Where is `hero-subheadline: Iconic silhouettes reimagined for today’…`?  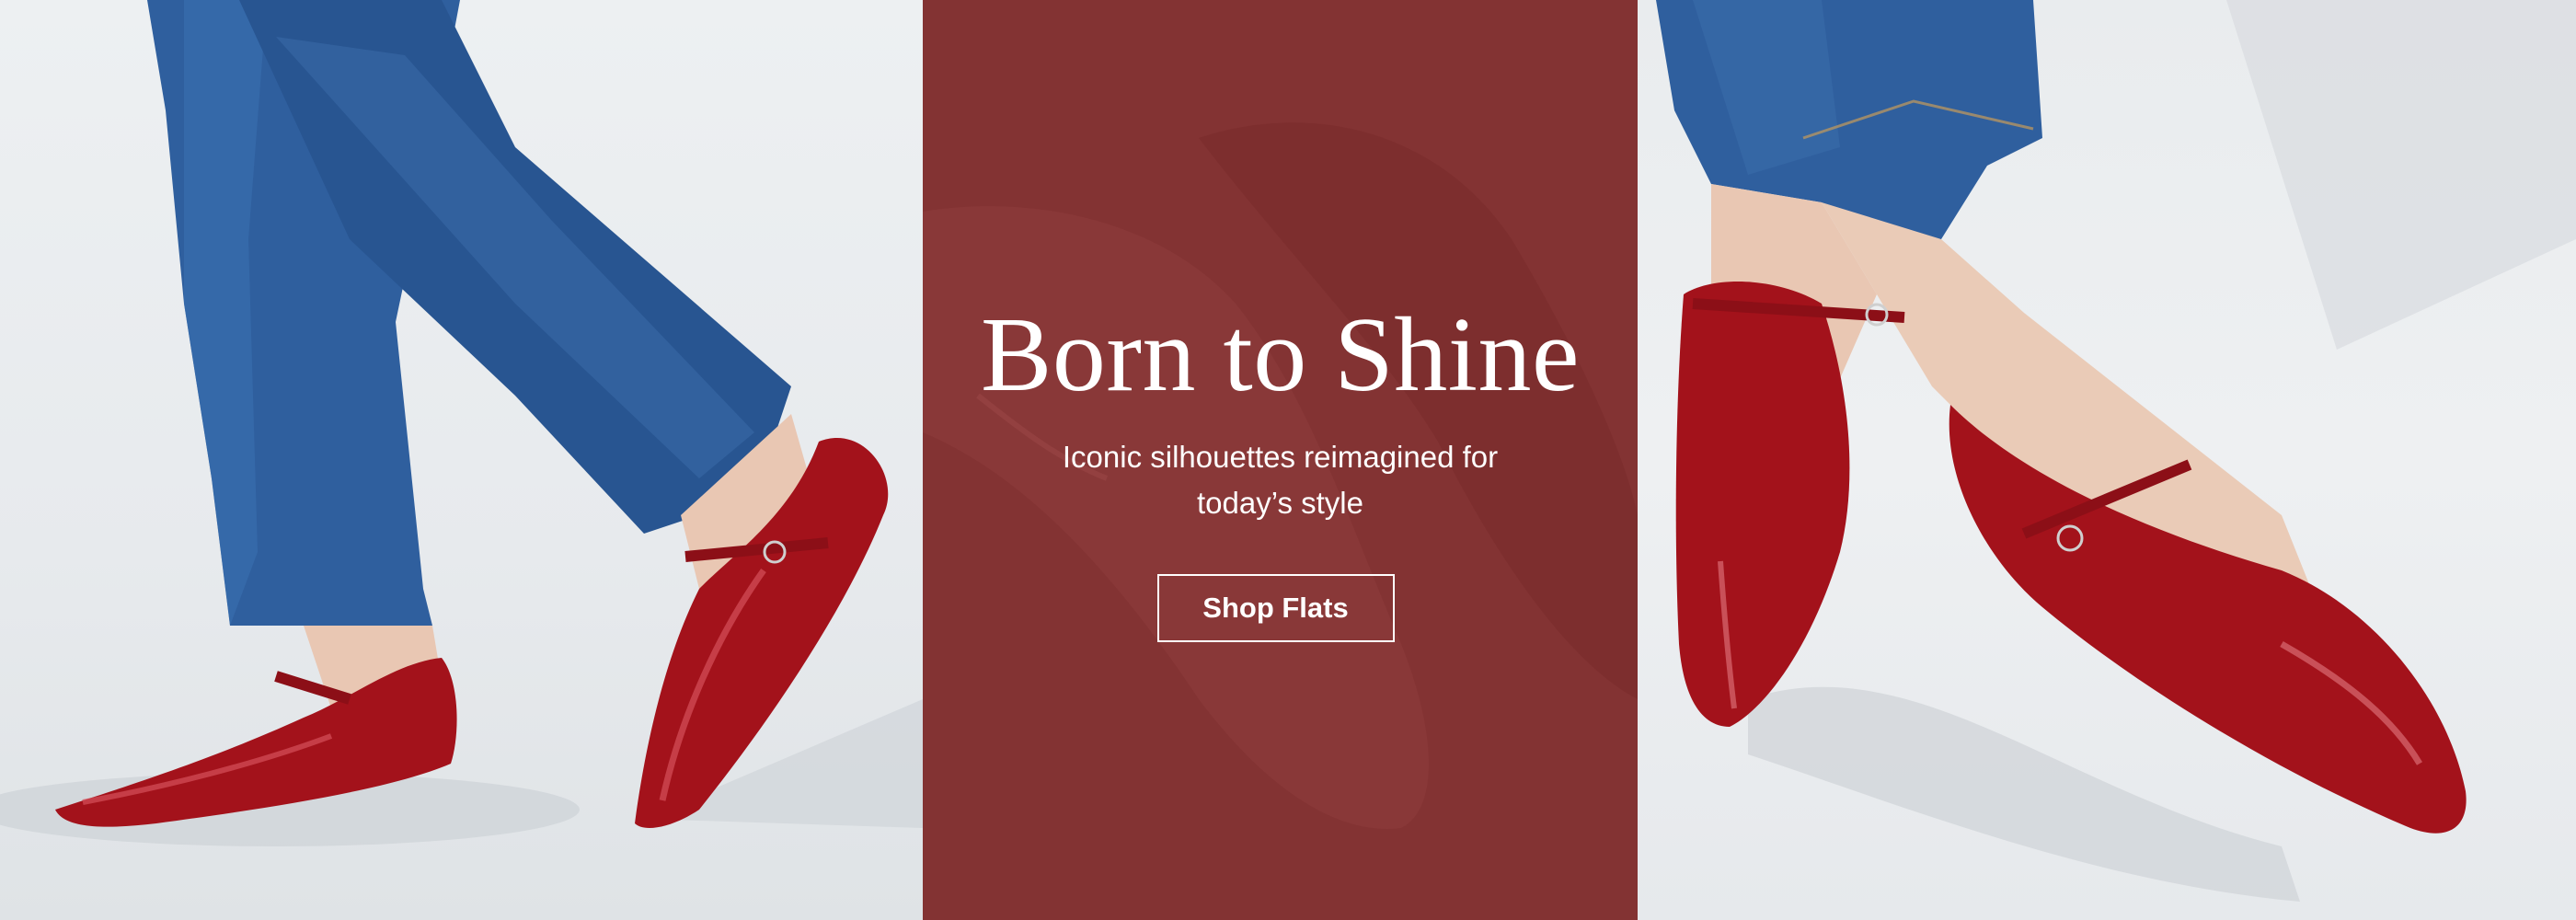 hero-subheadline: Iconic silhouettes reimagined for today’… is located at coordinates (1280, 480).